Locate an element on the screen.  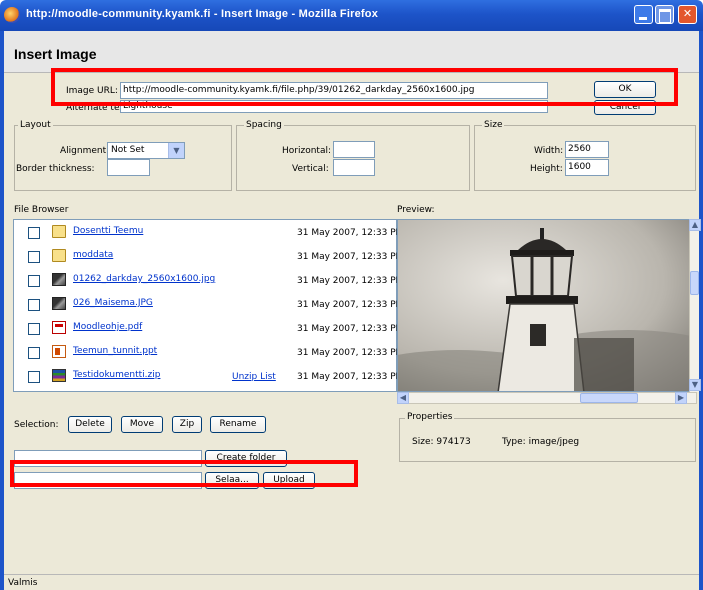
upload-file-input is located at coordinates (108, 480).